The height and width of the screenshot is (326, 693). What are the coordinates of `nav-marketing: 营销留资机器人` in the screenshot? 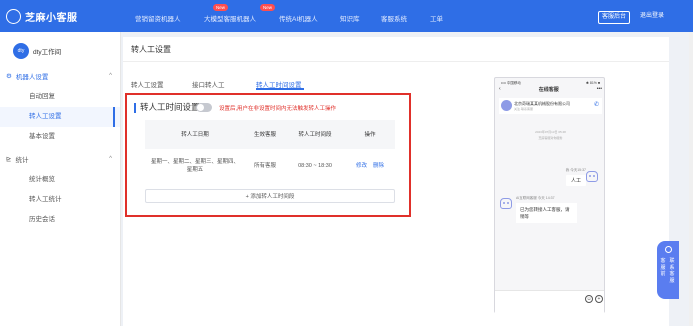 It's located at (158, 18).